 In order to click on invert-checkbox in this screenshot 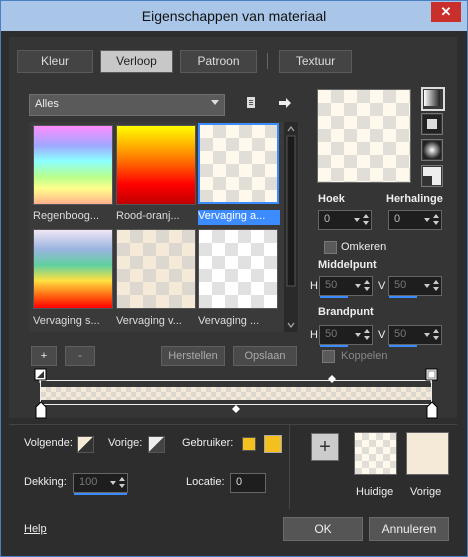, I will do `click(330, 247)`.